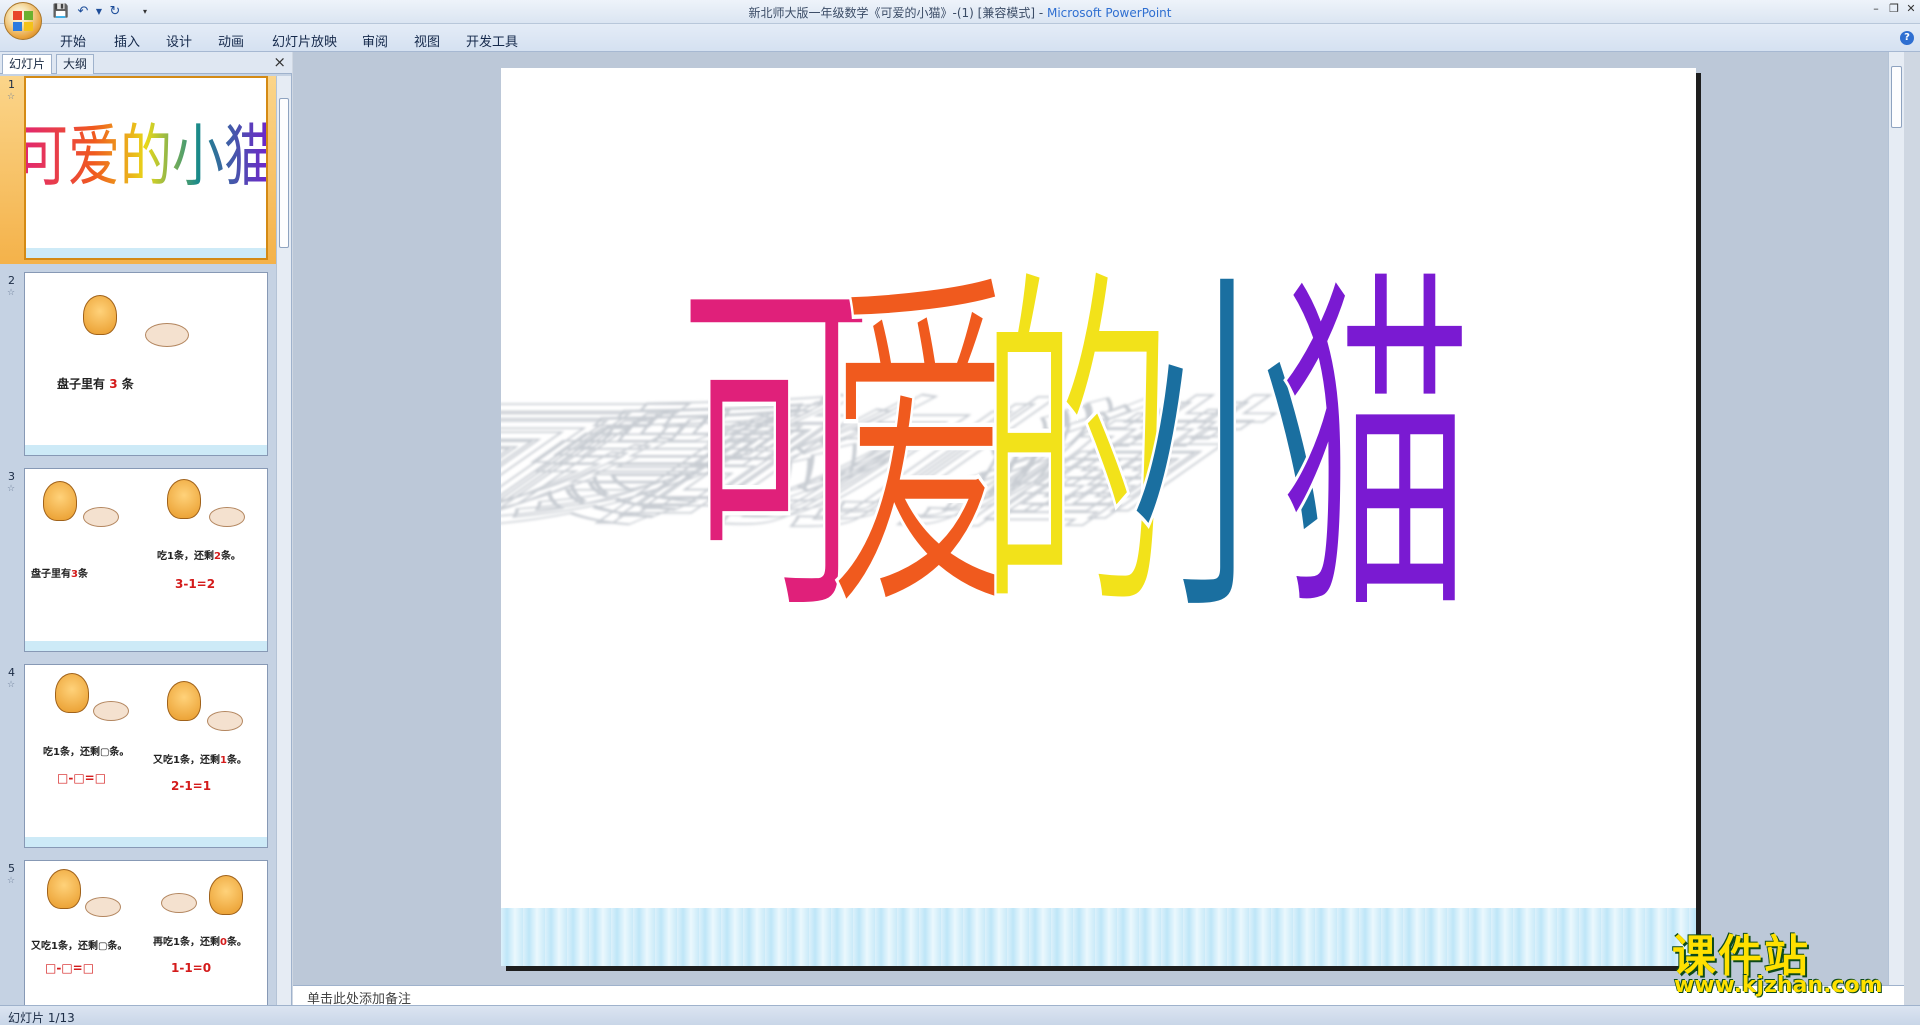 The image size is (1920, 1025). What do you see at coordinates (179, 903) in the screenshot?
I see `empty-plate-icon` at bounding box center [179, 903].